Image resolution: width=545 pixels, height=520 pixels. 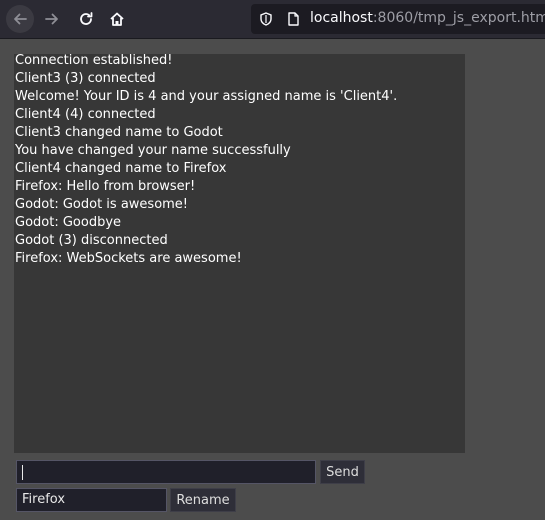 I want to click on message-input, so click(x=166, y=472).